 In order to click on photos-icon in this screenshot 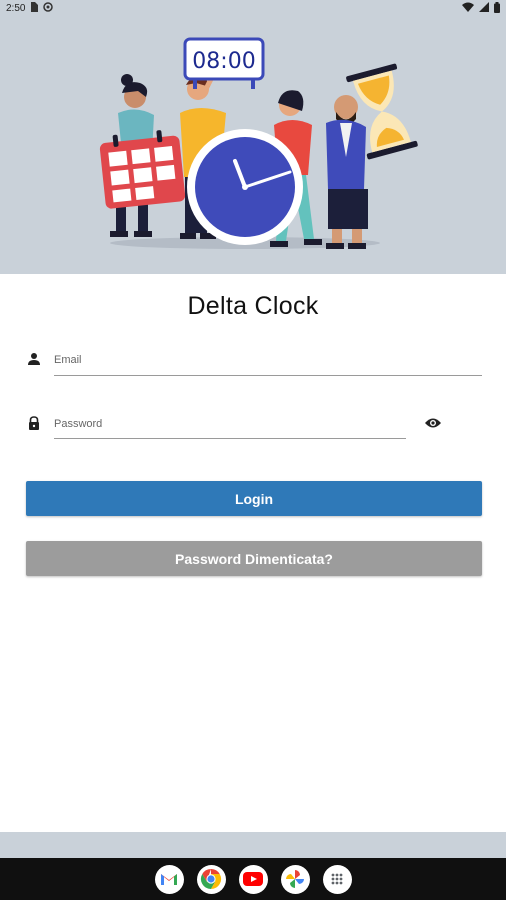, I will do `click(295, 879)`.